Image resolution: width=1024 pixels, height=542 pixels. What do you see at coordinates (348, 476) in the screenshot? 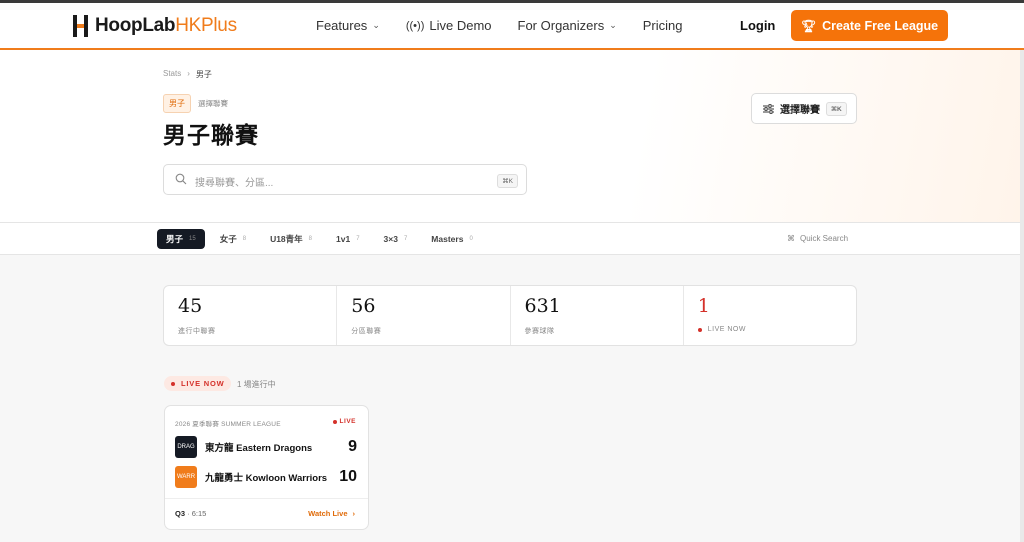
I see `team-score: 10` at bounding box center [348, 476].